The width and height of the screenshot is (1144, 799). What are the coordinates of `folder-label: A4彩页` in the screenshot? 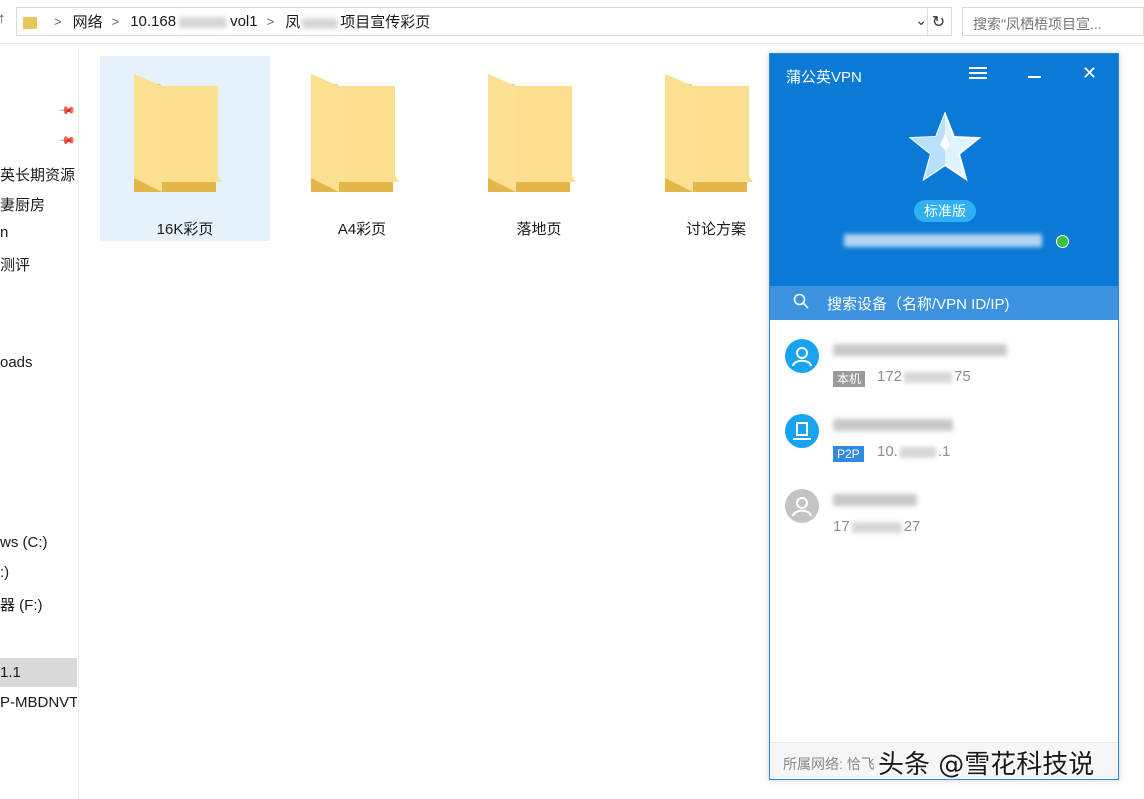 It's located at (362, 229).